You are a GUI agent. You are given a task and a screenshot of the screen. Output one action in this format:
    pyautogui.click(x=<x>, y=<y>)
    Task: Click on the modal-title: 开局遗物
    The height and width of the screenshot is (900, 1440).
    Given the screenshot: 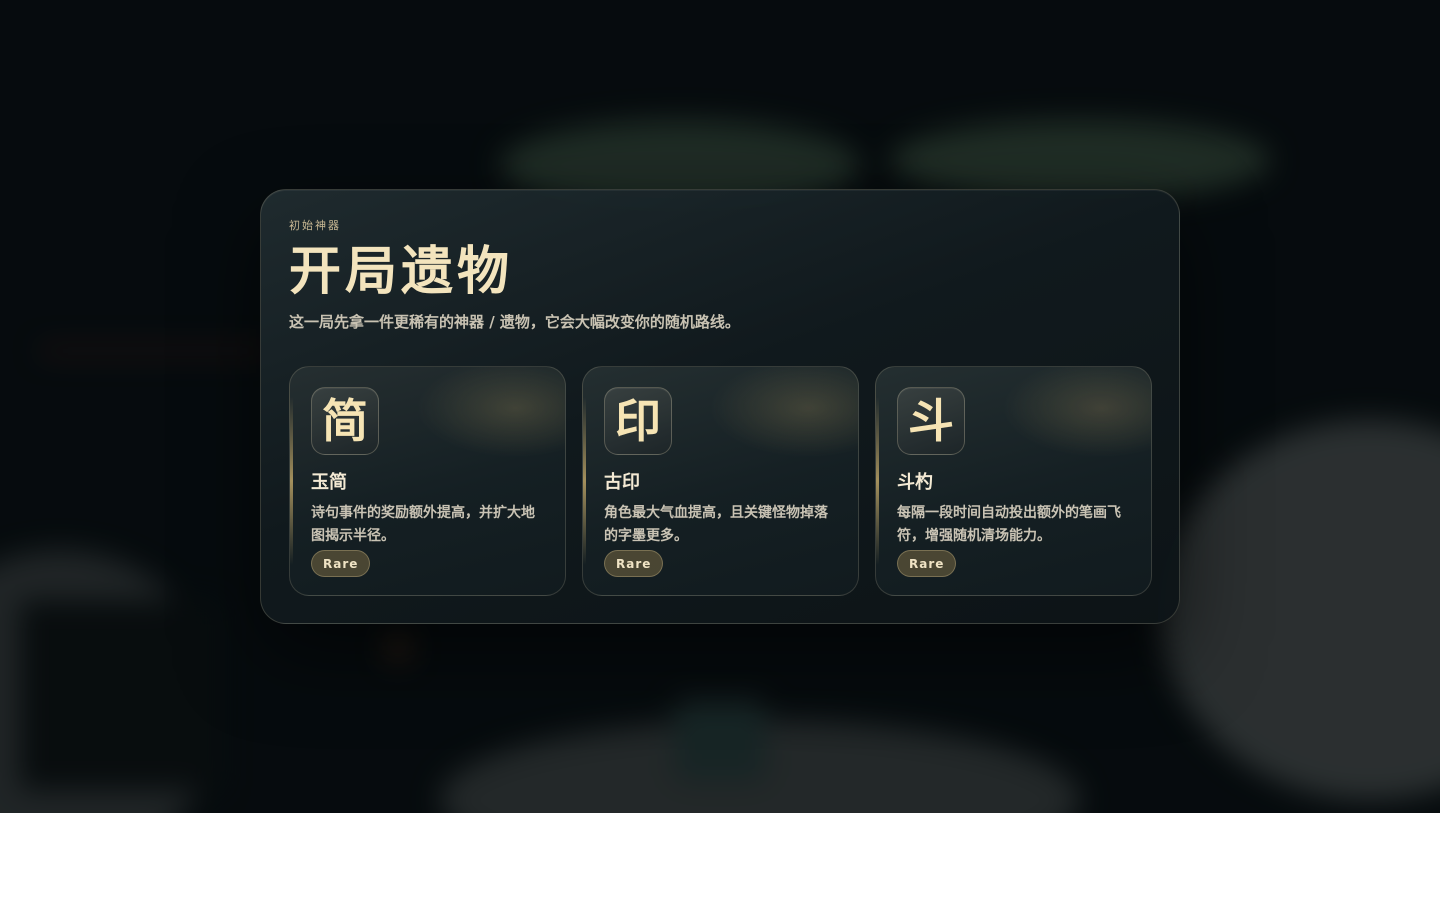 What is the action you would take?
    pyautogui.click(x=401, y=271)
    